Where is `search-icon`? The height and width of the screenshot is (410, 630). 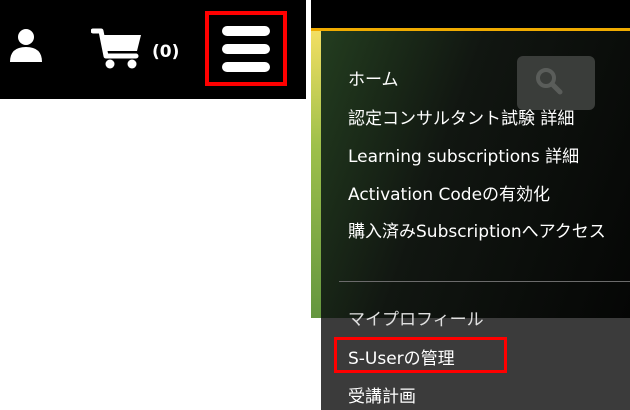 search-icon is located at coordinates (549, 81).